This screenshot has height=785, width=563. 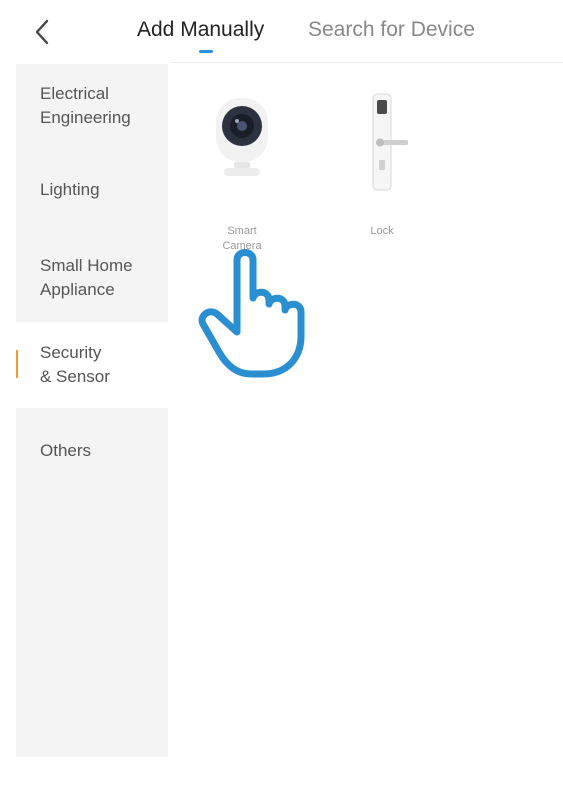 I want to click on top-bar: Add Manually Search for Device, so click(x=281, y=32).